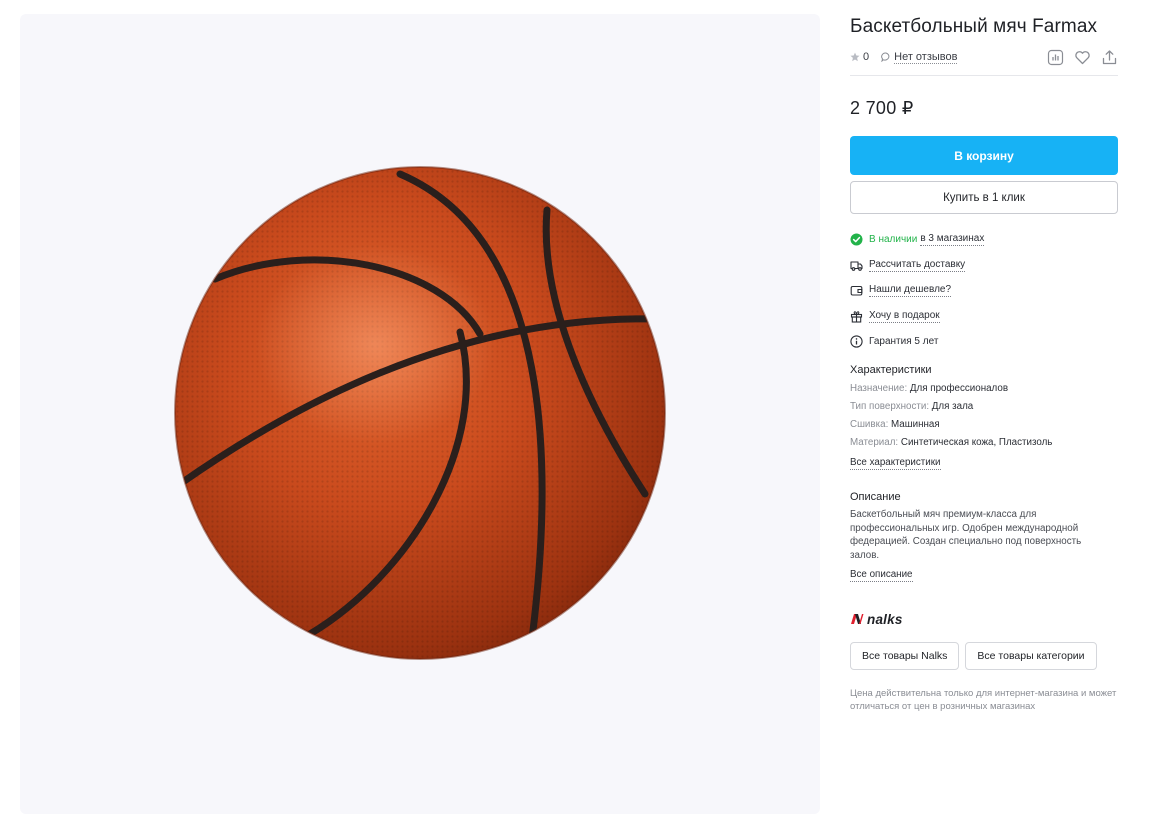  What do you see at coordinates (893, 239) in the screenshot?
I see `availability-status: В наличии` at bounding box center [893, 239].